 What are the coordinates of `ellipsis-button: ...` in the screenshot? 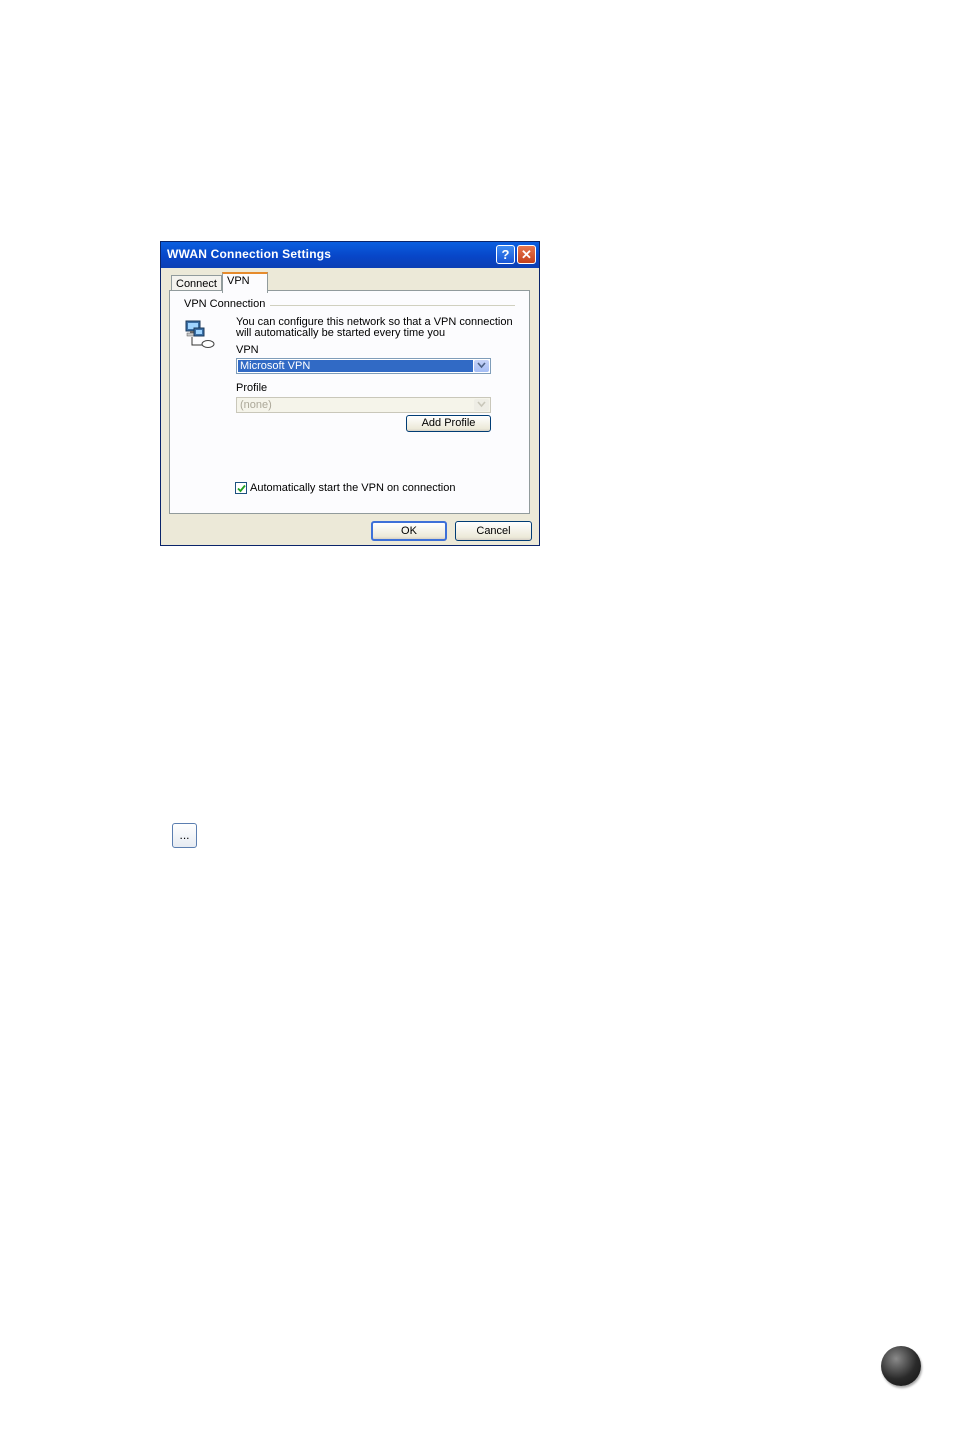 It's located at (184, 835).